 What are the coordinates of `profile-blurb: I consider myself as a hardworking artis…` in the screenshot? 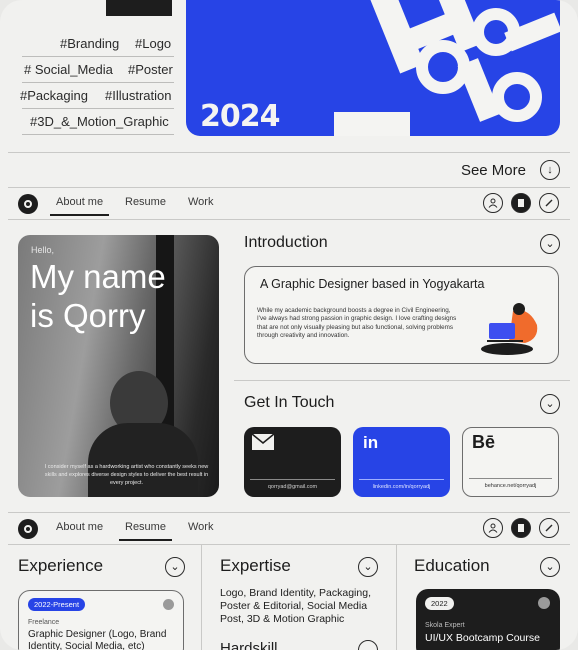 It's located at (126, 475).